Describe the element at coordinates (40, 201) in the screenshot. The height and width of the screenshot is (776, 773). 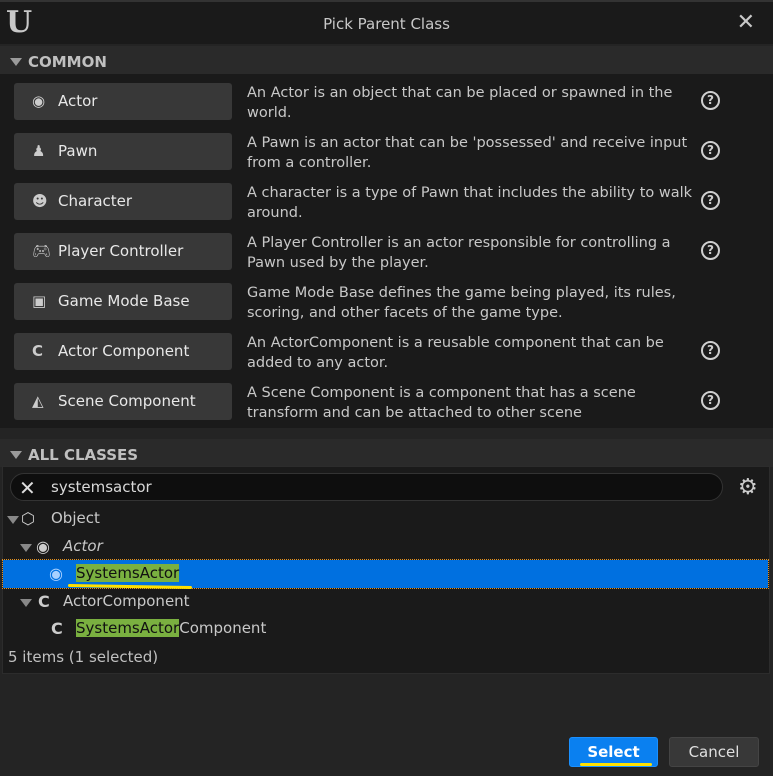
I see `character-icon: ☻` at that location.